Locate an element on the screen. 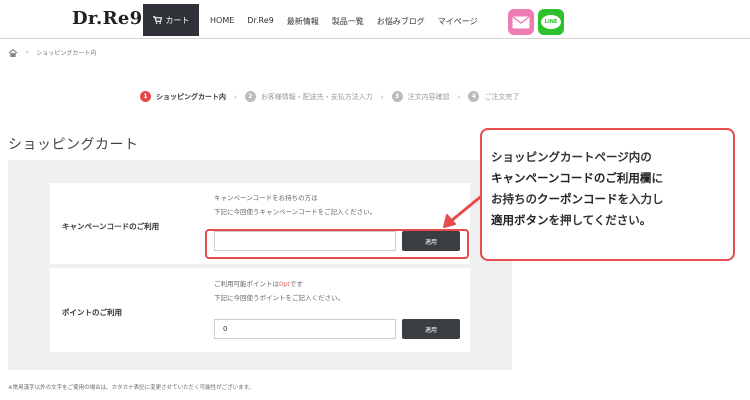 This screenshot has height=400, width=750. callout-line2-tail: に is located at coordinates (657, 178).